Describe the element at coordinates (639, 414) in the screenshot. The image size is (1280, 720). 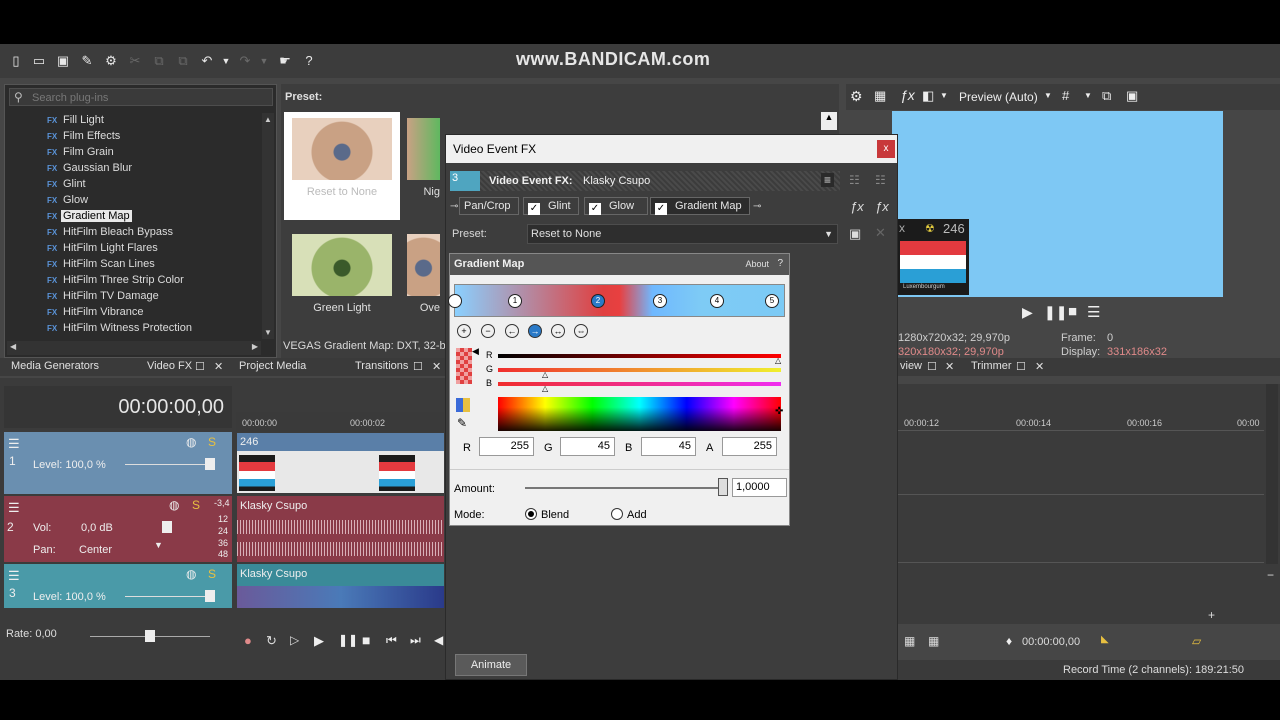
I see `color-spectrum-picker` at that location.